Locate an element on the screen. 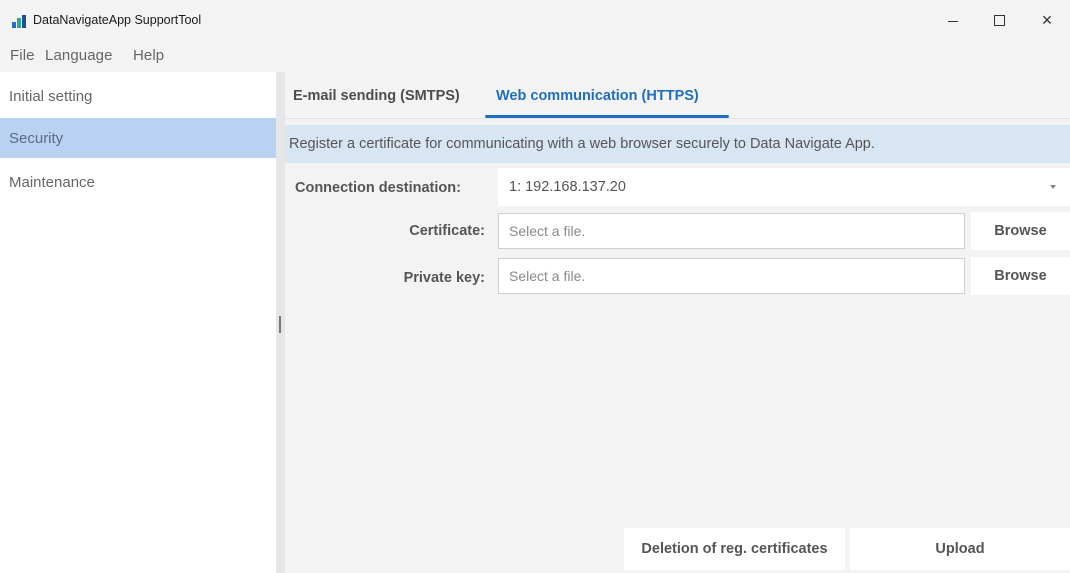 This screenshot has height=573, width=1070. connection-destination-select: 1: 192.168.137.20 is located at coordinates (784, 187).